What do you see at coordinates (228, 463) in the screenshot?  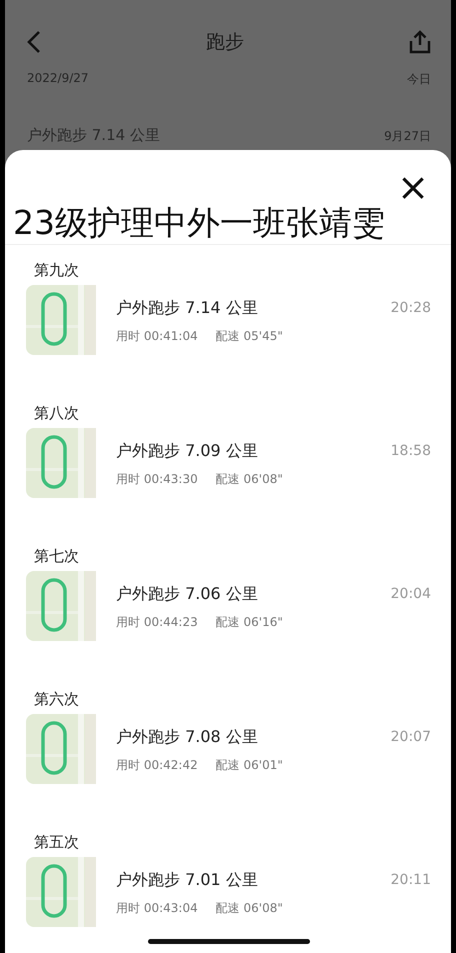 I see `run-item: 户外跑步 7.09 公里 用时 00:43:30 配速 06'08" 18:58` at bounding box center [228, 463].